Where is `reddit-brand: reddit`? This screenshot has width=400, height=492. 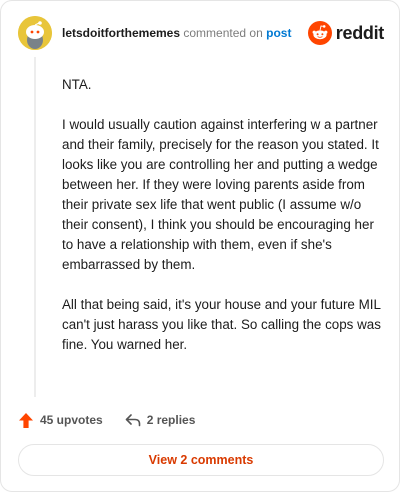 reddit-brand: reddit is located at coordinates (346, 33).